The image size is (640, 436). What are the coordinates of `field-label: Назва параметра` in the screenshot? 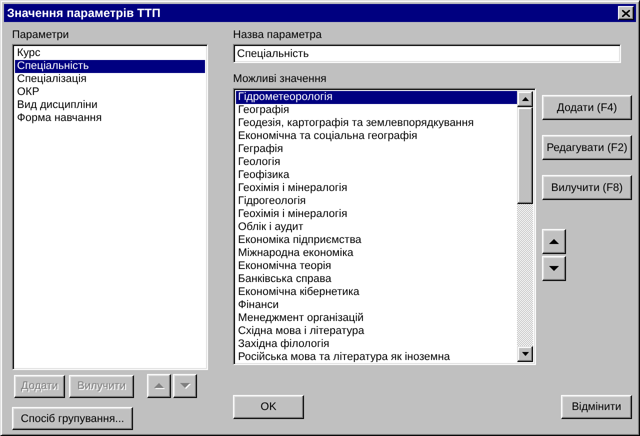 It's located at (277, 35).